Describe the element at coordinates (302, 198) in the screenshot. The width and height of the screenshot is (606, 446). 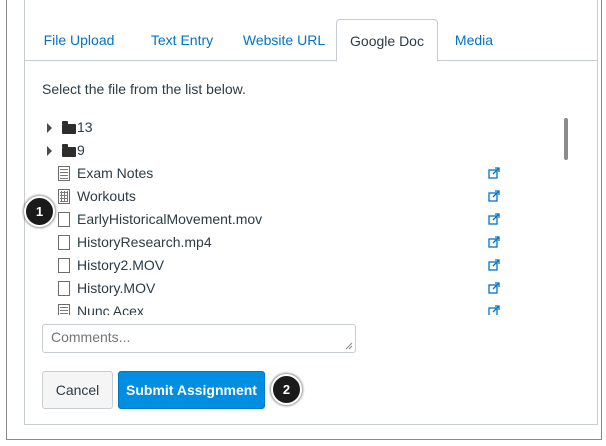
I see `list-item-file: Workouts` at that location.